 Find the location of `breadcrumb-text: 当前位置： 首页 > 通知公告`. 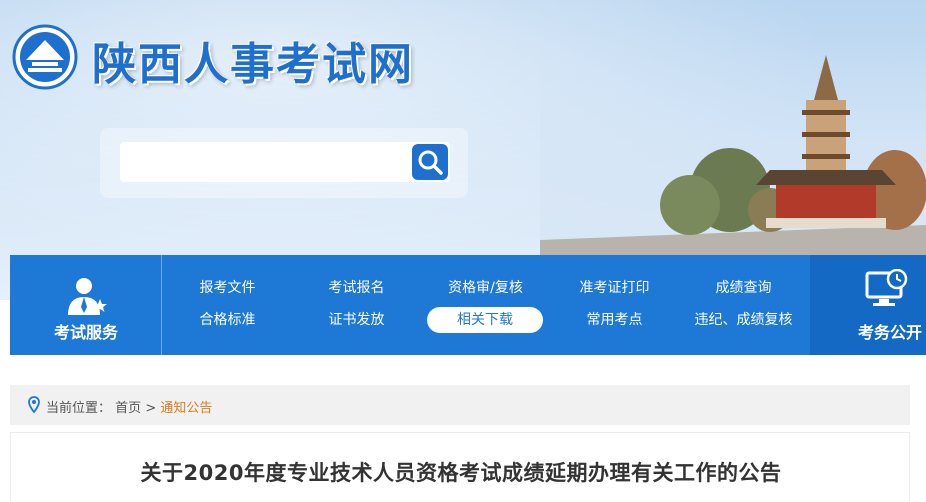

breadcrumb-text: 当前位置： 首页 > 通知公告 is located at coordinates (129, 406).